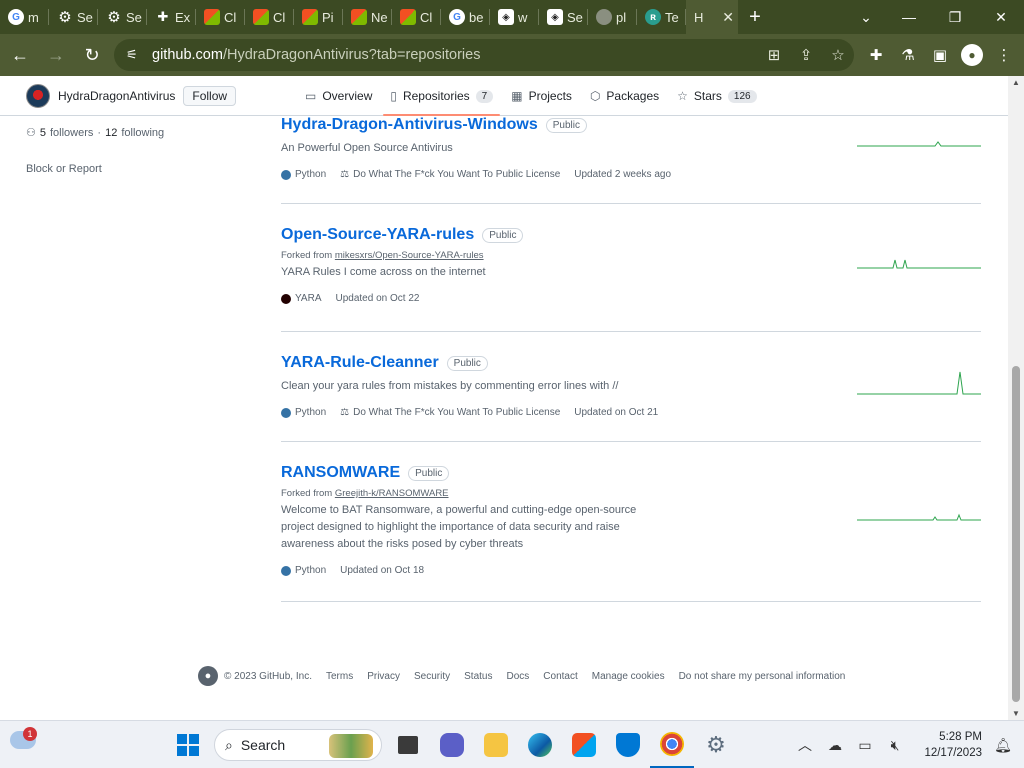 This screenshot has height=768, width=1024. Describe the element at coordinates (541, 96) in the screenshot. I see `tab-projects: ▦ Projects` at that location.